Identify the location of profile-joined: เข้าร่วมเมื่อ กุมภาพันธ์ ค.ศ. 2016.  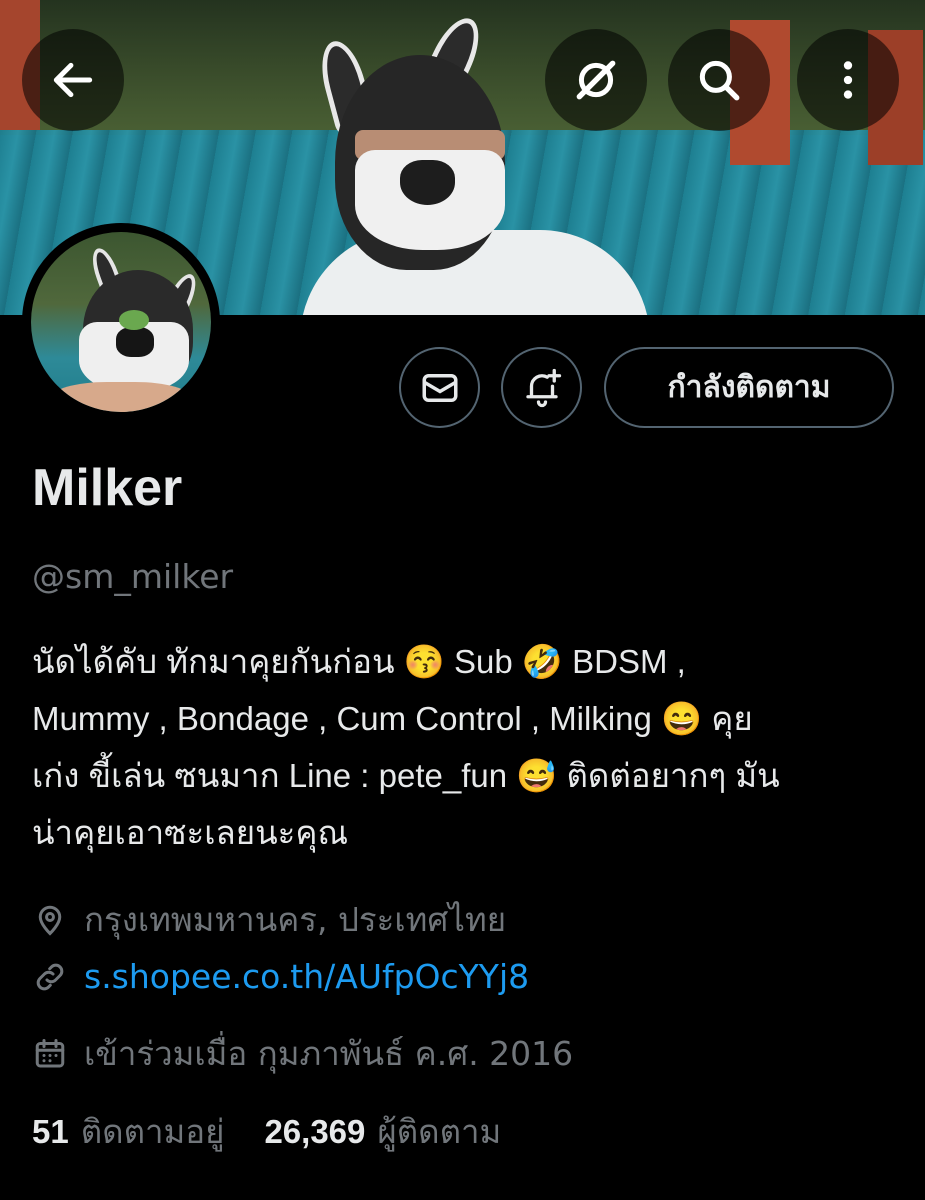
(302, 1053).